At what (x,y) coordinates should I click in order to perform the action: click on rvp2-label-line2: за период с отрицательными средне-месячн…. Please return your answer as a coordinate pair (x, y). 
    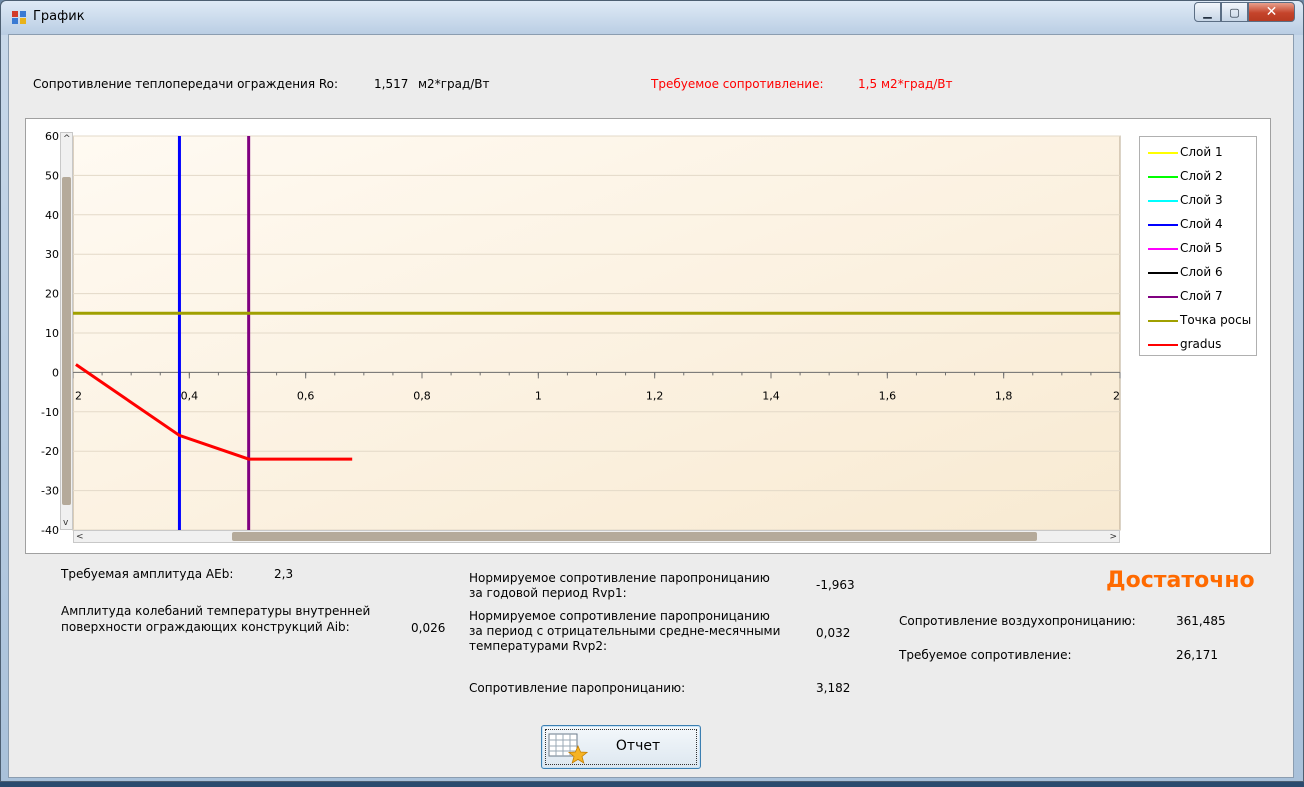
    Looking at the image, I should click on (625, 631).